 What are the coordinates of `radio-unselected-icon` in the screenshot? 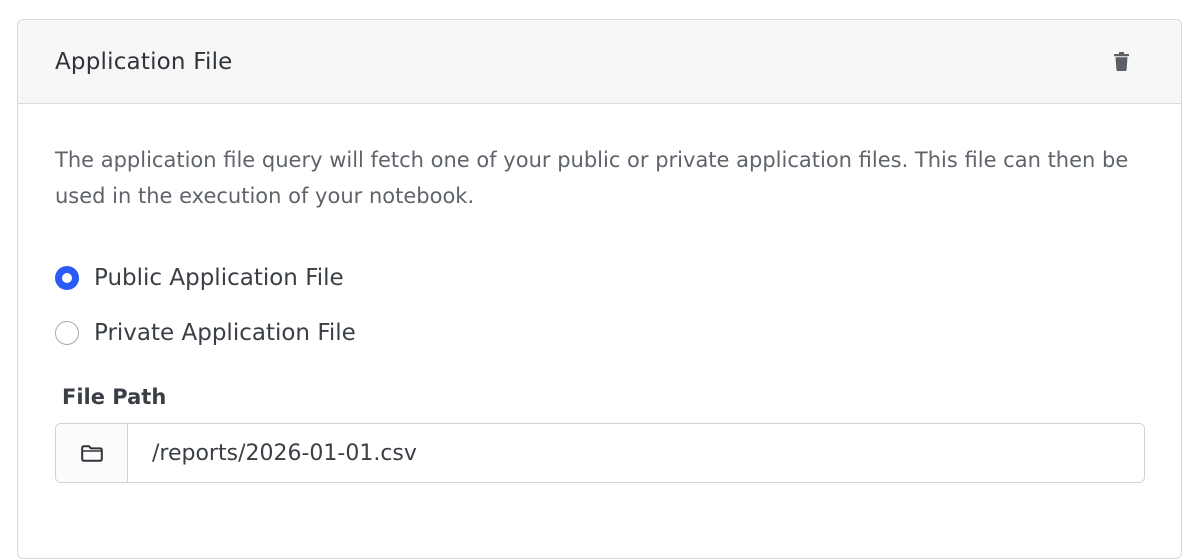 It's located at (67, 333).